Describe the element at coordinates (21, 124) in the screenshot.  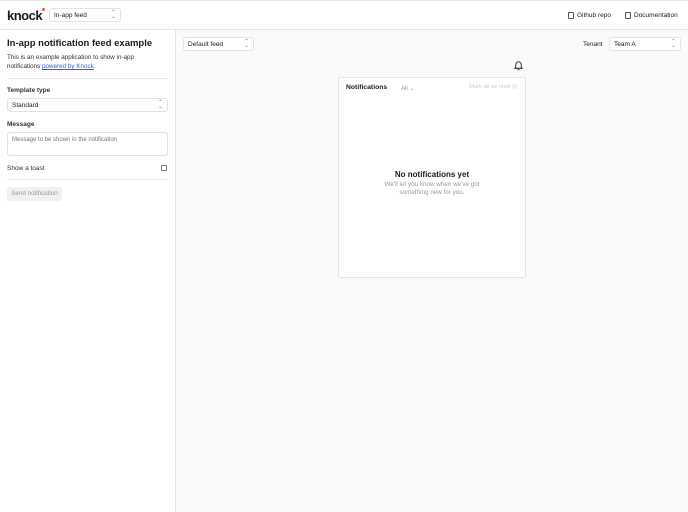
I see `message-label: Message` at that location.